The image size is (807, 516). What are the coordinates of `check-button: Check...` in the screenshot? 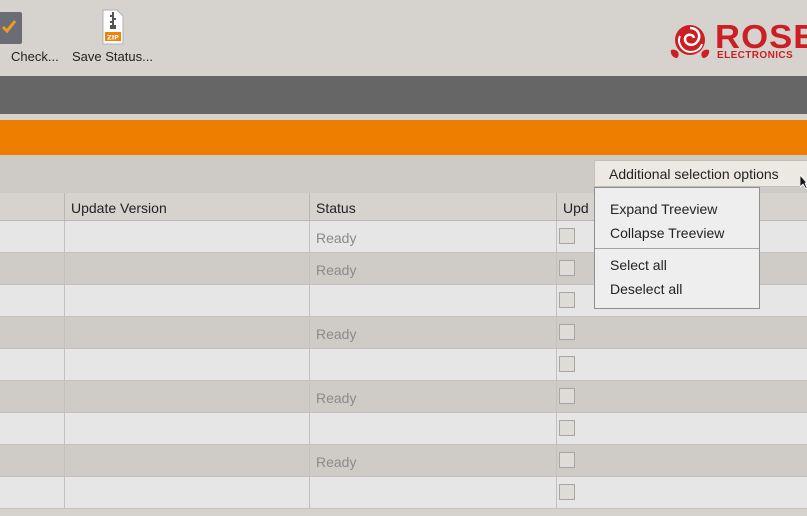 It's located at (31, 39).